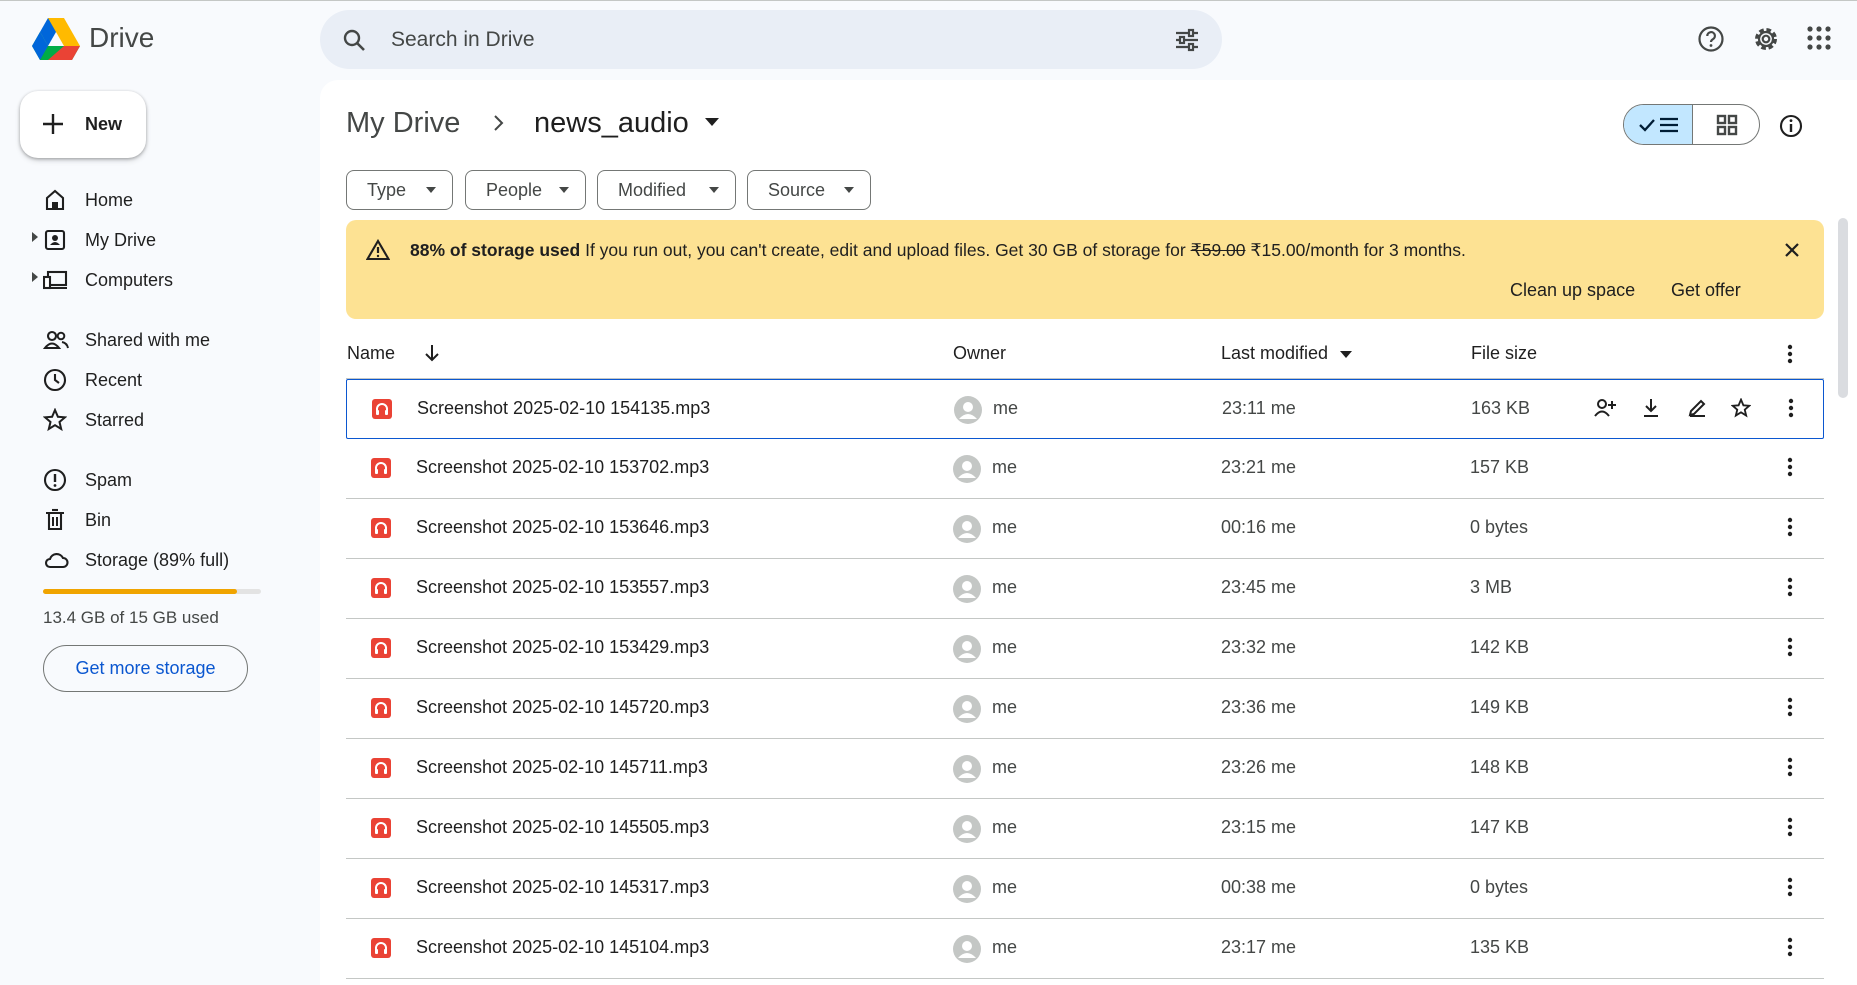 This screenshot has height=985, width=1857. I want to click on search-bar: Search in Drive, so click(771, 39).